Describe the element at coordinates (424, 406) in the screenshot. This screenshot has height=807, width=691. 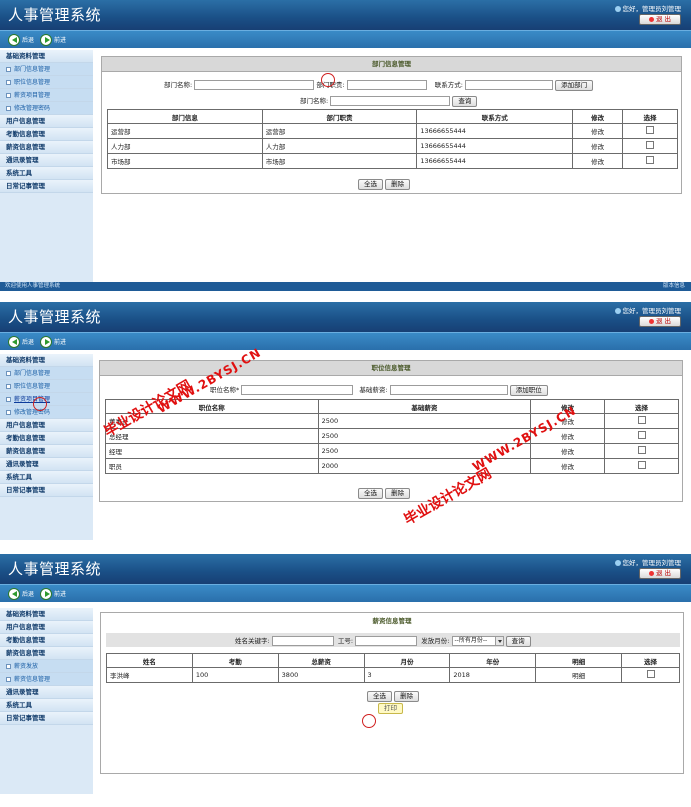
I see `column-header: 基础薪资` at that location.